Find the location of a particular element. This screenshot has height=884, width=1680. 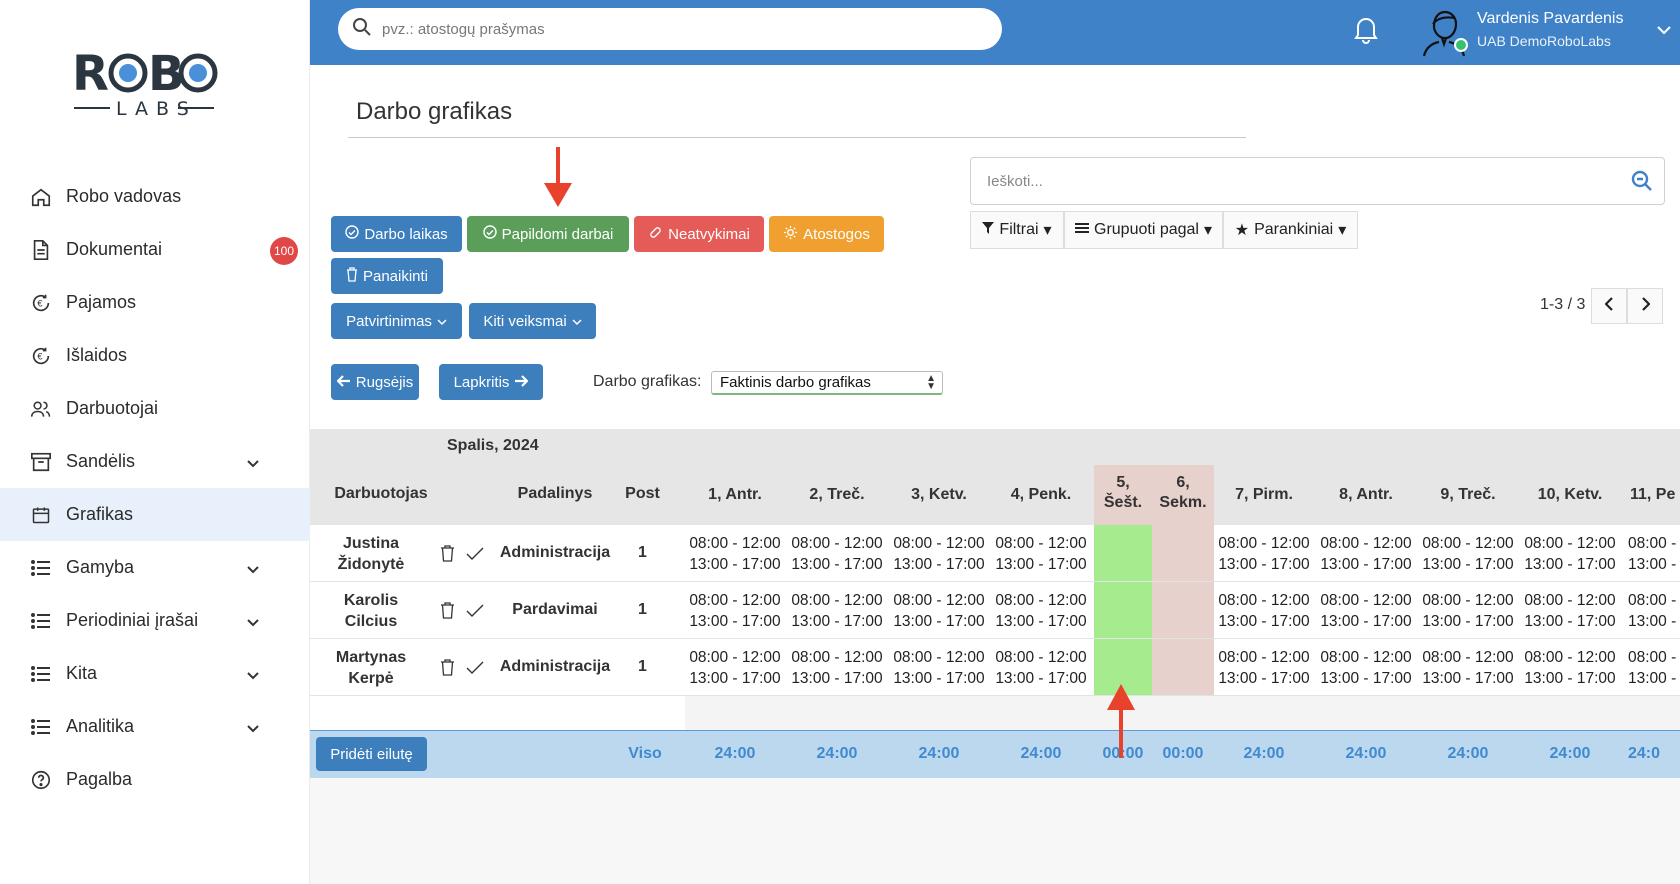

sidebar-item-dokumentai: Dokumentai 100 is located at coordinates (155, 249).